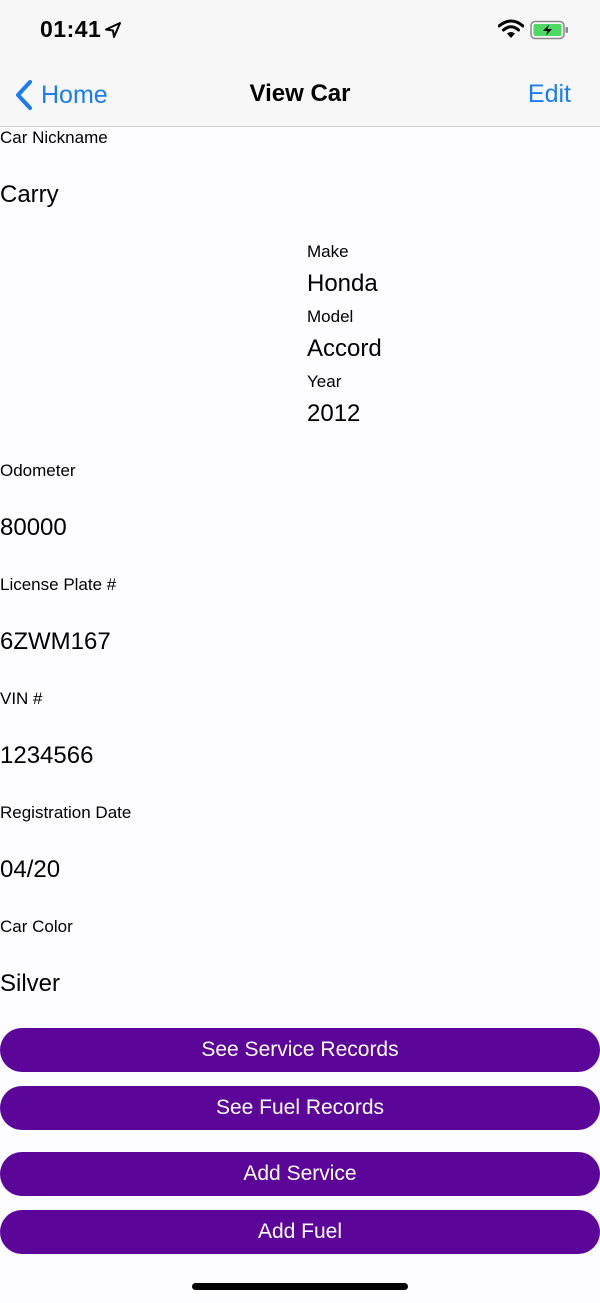 The width and height of the screenshot is (600, 1303). Describe the element at coordinates (58, 584) in the screenshot. I see `license-plate-label: License Plate #` at that location.